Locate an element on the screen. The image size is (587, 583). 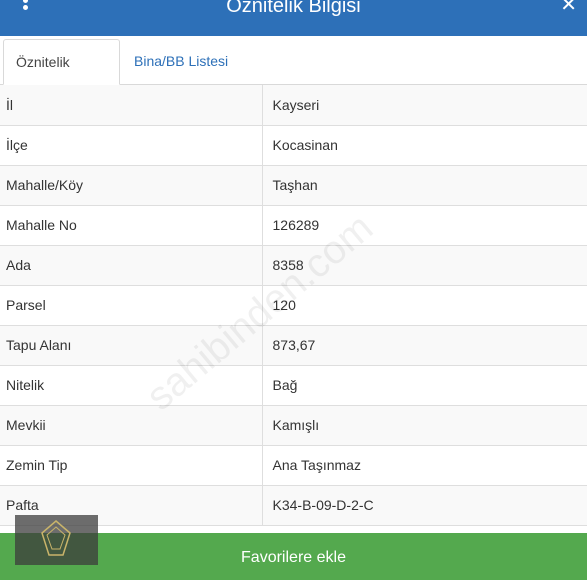
attribute-key: Tapu Alanı is located at coordinates (131, 345).